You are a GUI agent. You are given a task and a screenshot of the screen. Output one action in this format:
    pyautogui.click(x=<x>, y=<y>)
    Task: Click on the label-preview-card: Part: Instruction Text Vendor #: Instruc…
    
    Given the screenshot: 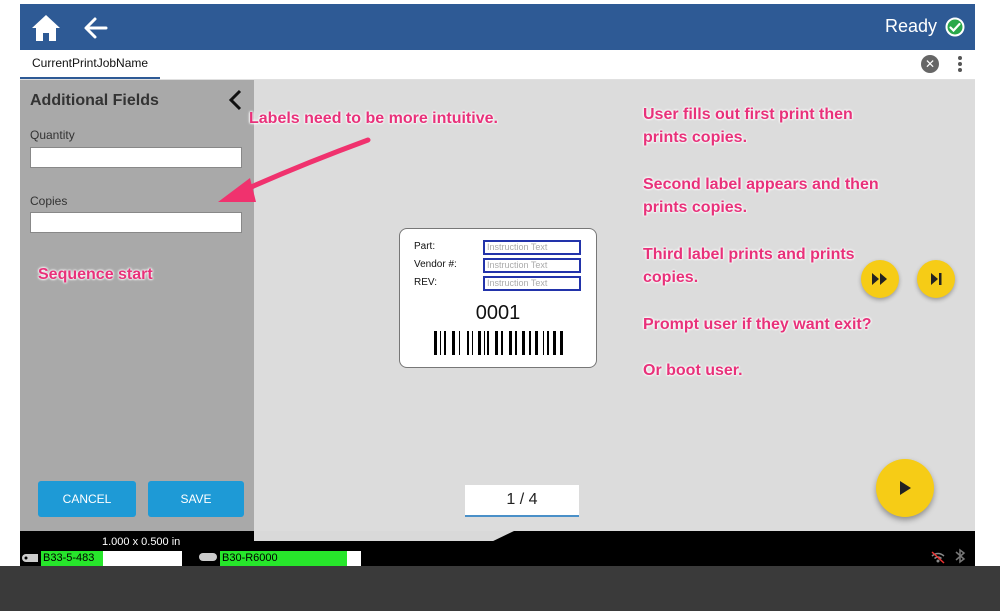 What is the action you would take?
    pyautogui.click(x=498, y=298)
    